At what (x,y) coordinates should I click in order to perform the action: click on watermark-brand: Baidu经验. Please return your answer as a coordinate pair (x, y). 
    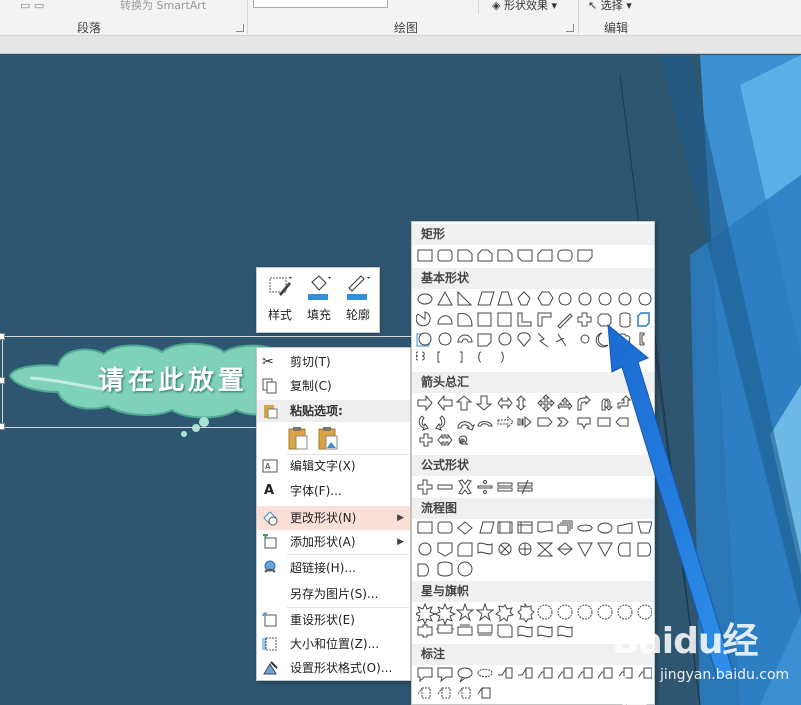
    Looking at the image, I should click on (685, 663).